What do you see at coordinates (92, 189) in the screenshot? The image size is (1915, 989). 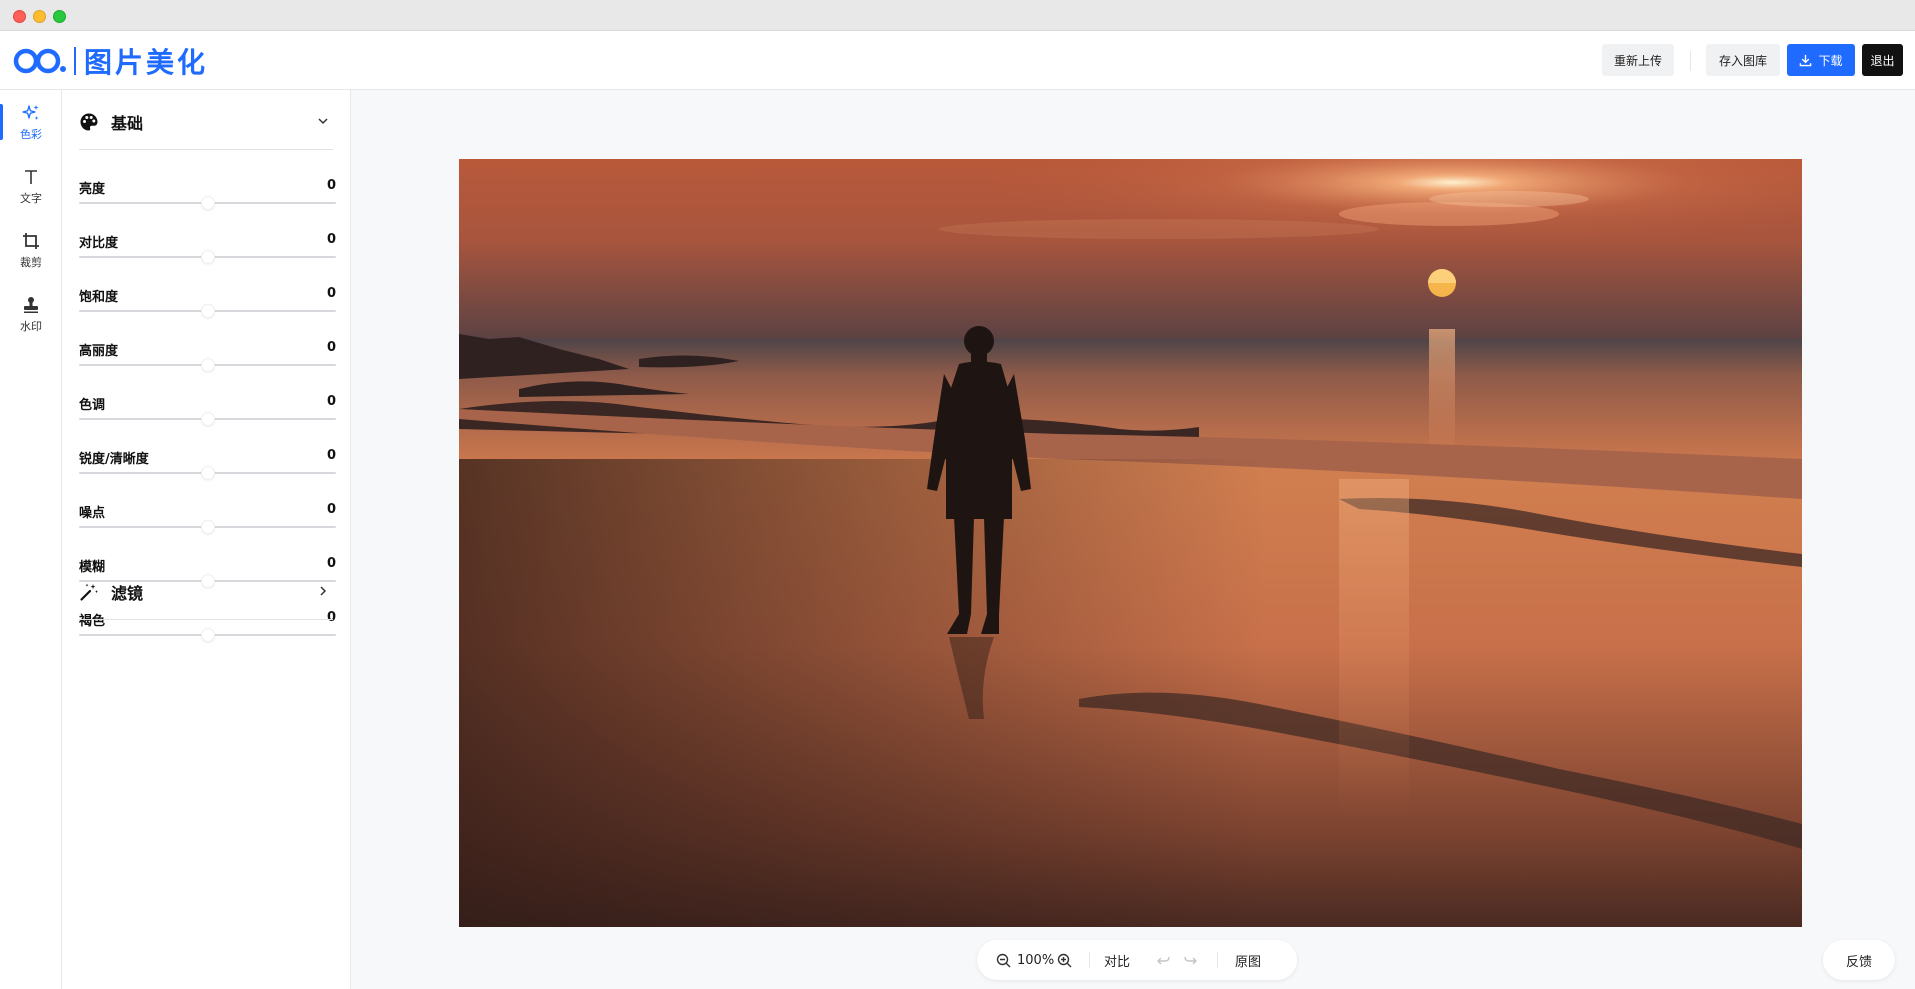 I see `slider-label: 亮度` at bounding box center [92, 189].